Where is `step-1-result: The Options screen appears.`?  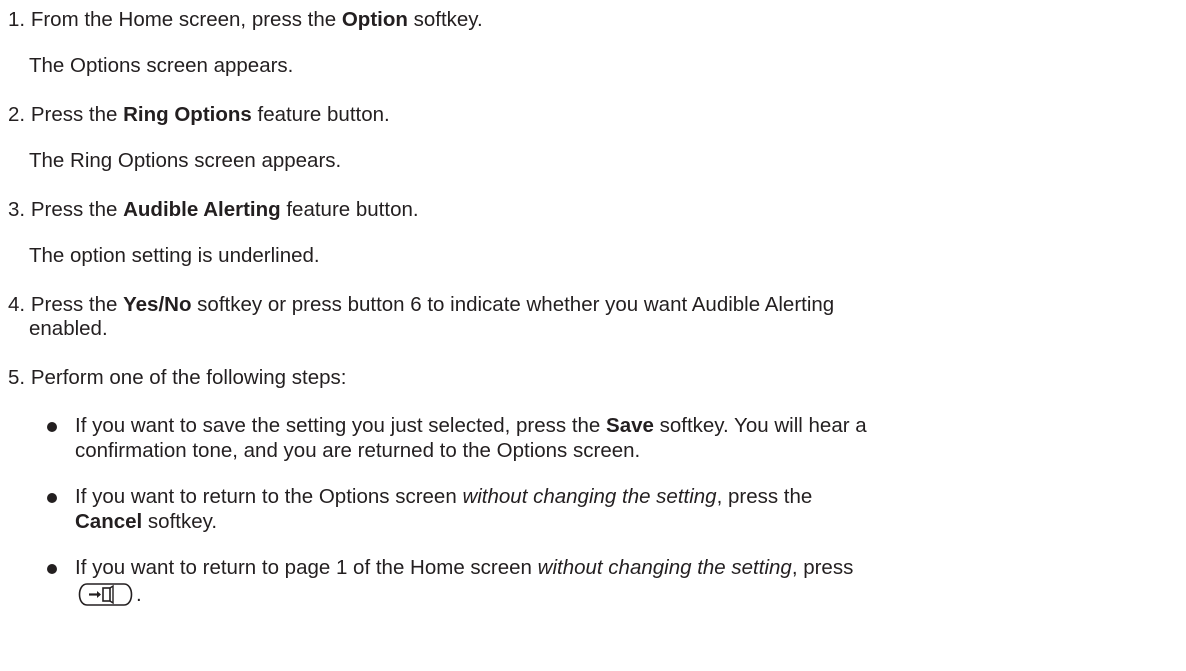
step-1-result: The Options screen appears. is located at coordinates (161, 65).